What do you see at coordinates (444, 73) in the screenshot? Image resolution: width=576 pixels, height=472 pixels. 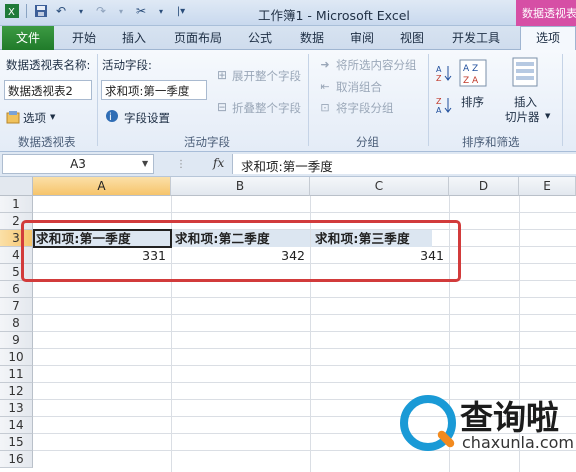 I see `sort-ascending-icon: AZ` at bounding box center [444, 73].